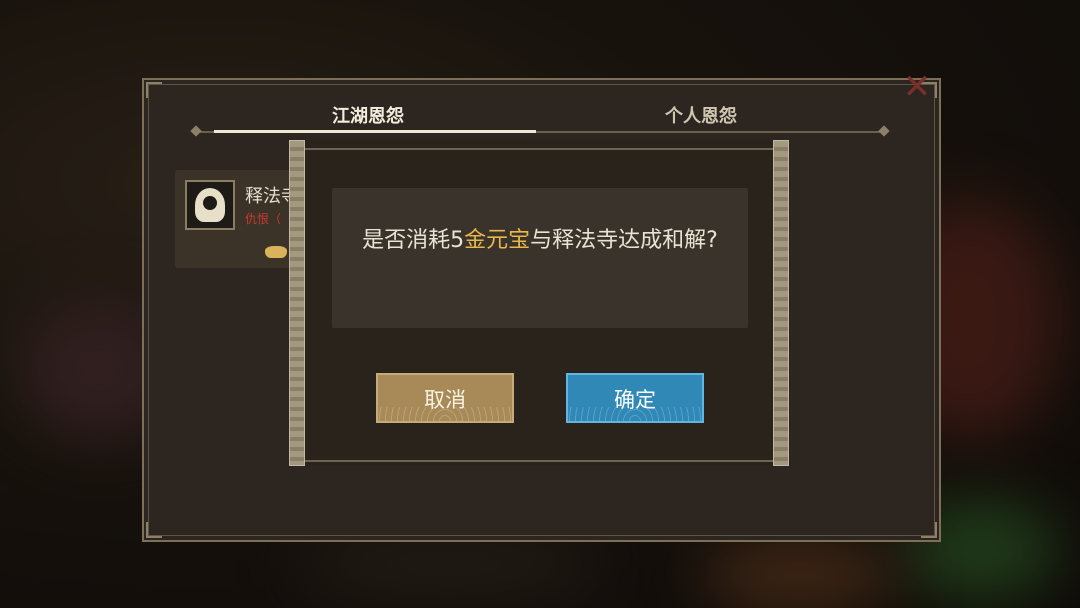 The height and width of the screenshot is (608, 1080). What do you see at coordinates (624, 240) in the screenshot?
I see `message-text-after: 与释法寺达成和解?` at bounding box center [624, 240].